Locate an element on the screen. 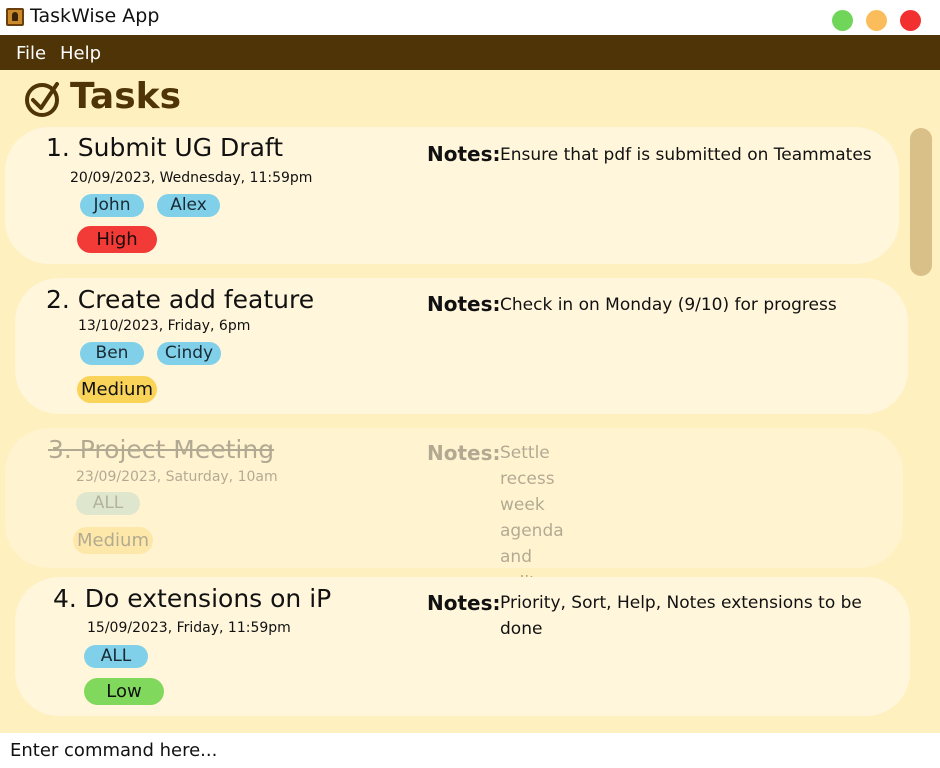  task-title: 3. Project Meeting is located at coordinates (161, 449).